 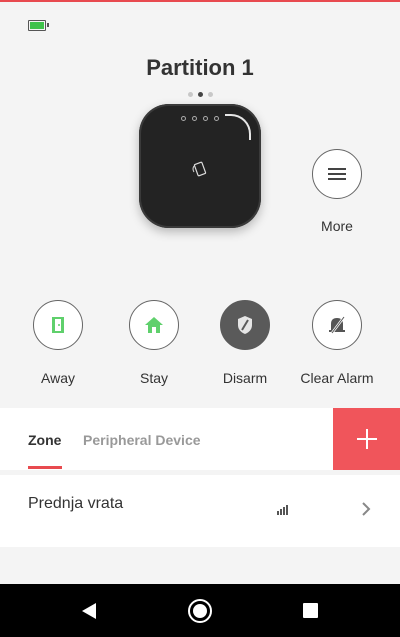 I want to click on away-label: Away, so click(x=58, y=378).